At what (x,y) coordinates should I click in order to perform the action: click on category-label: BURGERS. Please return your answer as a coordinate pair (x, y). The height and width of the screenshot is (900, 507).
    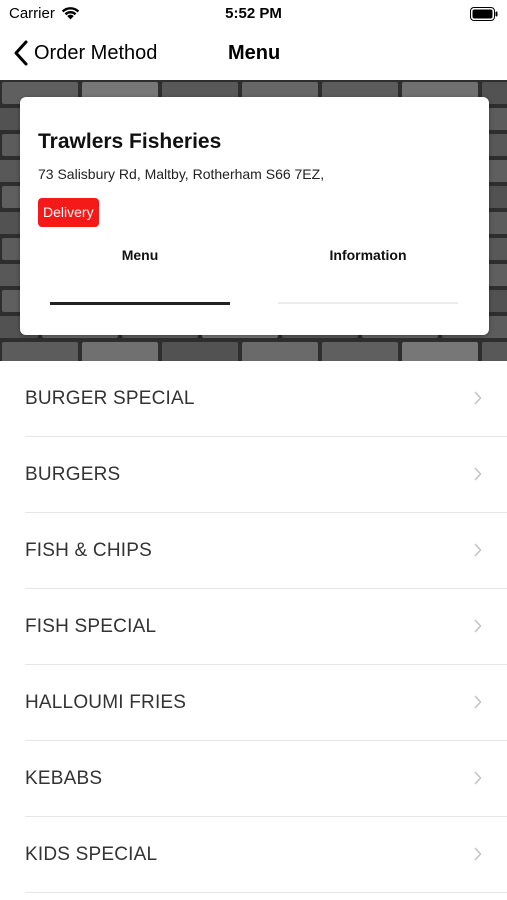
    Looking at the image, I should click on (73, 474).